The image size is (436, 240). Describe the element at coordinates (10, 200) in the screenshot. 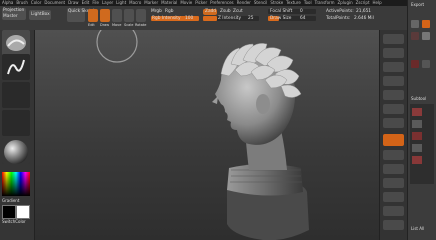

I see `gradient-label: Gradient` at that location.